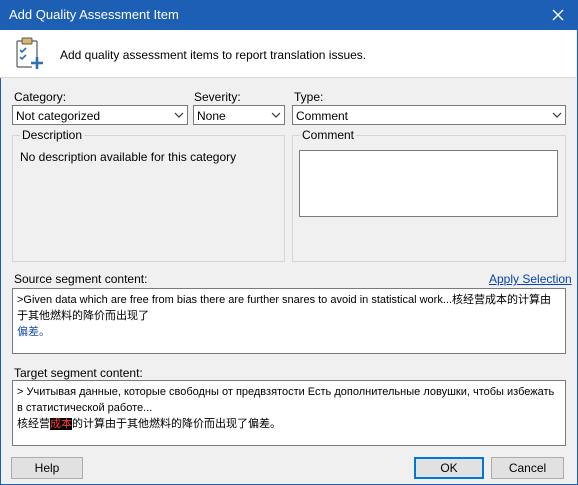 The width and height of the screenshot is (578, 485). Describe the element at coordinates (530, 279) in the screenshot. I see `apply-selection-link: Apply Selection` at that location.